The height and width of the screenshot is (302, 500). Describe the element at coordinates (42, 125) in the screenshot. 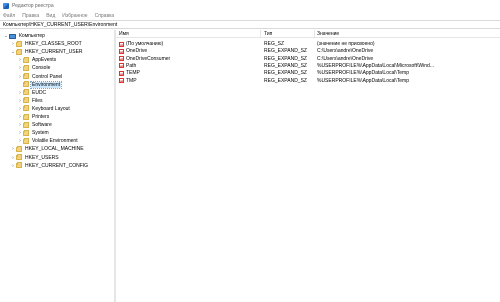

I see `tree-node-label: Software` at that location.